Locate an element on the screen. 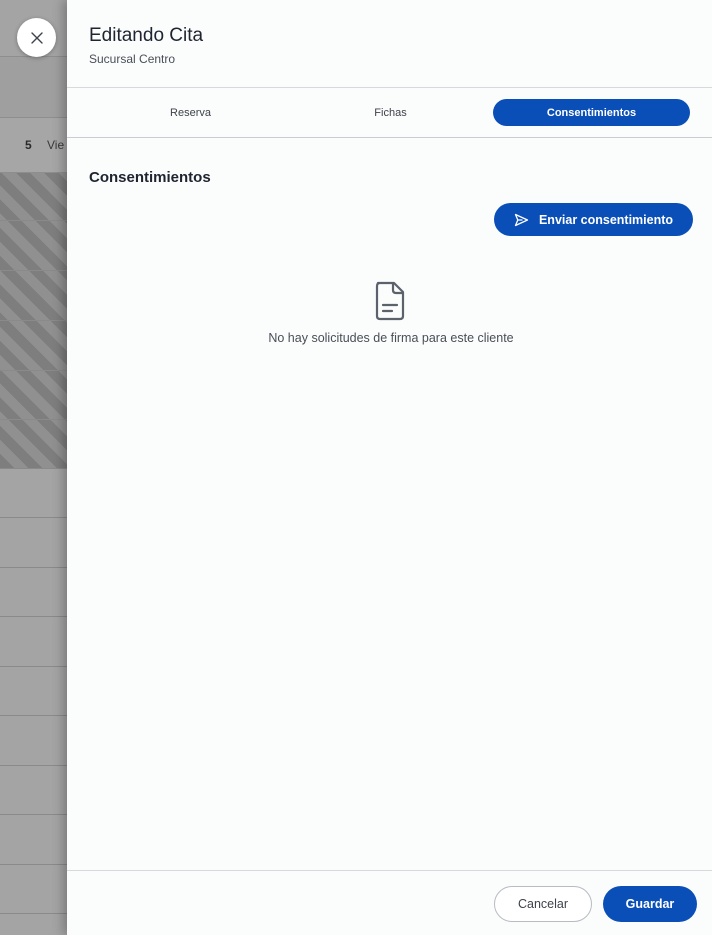  close-button is located at coordinates (36, 37).